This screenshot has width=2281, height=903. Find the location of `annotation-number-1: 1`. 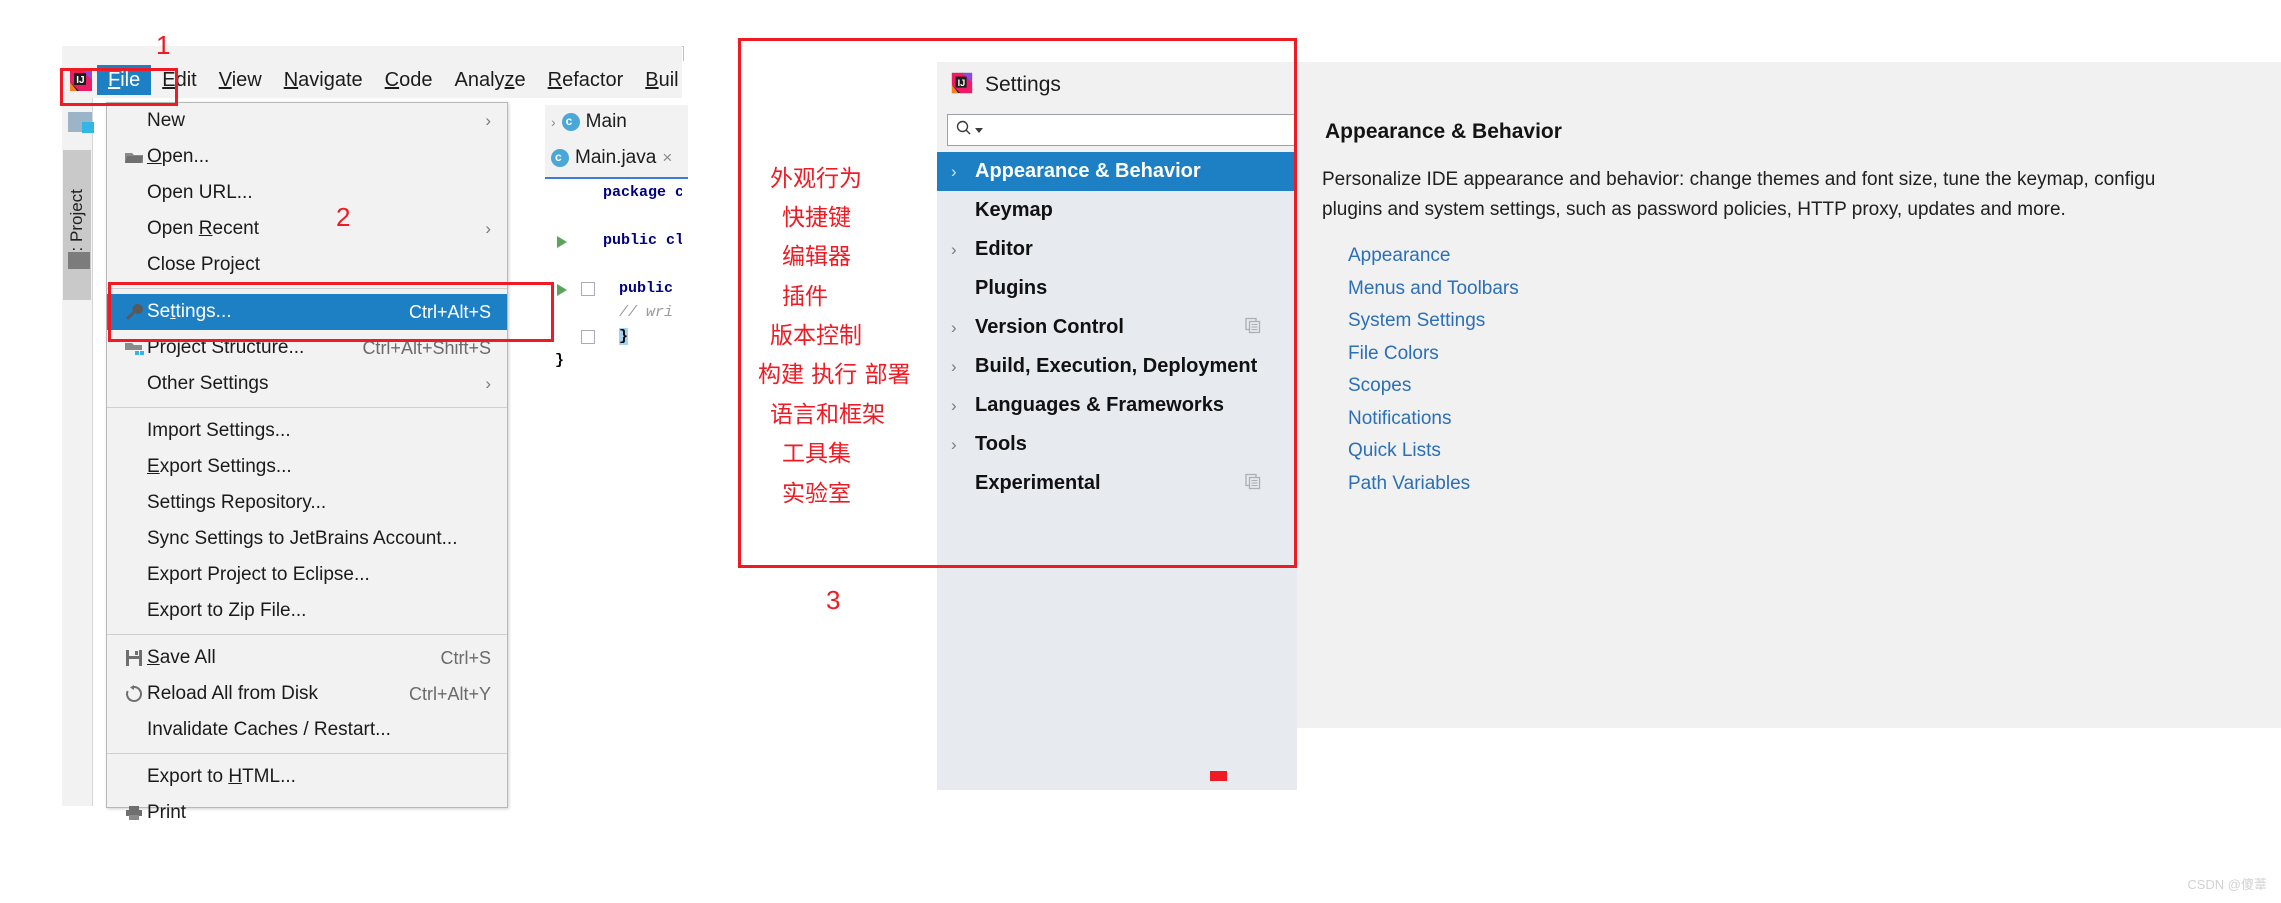

annotation-number-1: 1 is located at coordinates (163, 45).